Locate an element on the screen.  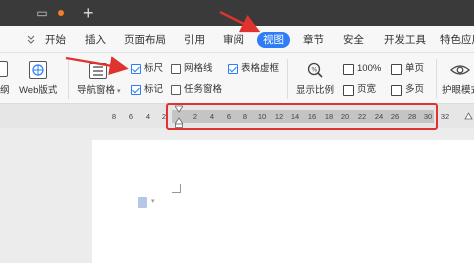
dropdown-arrow-icon: ▾ is located at coordinates (118, 91).